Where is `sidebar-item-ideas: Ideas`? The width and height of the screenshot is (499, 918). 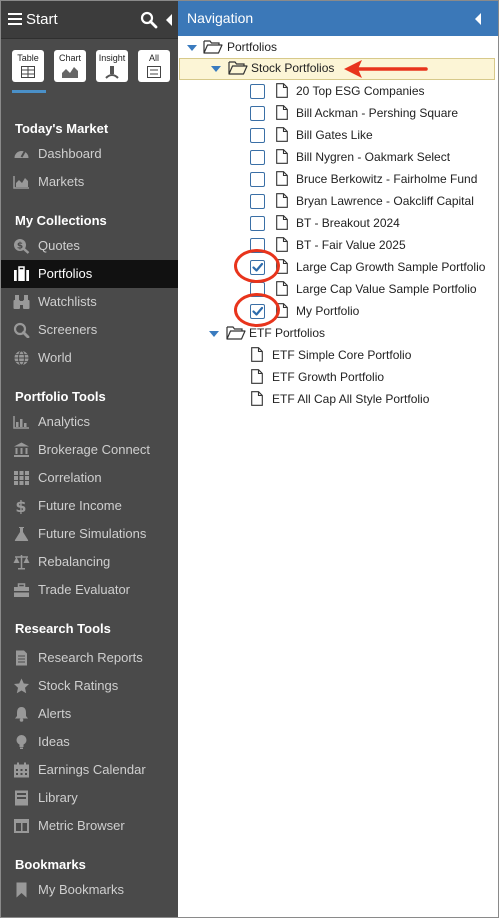 sidebar-item-ideas: Ideas is located at coordinates (89, 742).